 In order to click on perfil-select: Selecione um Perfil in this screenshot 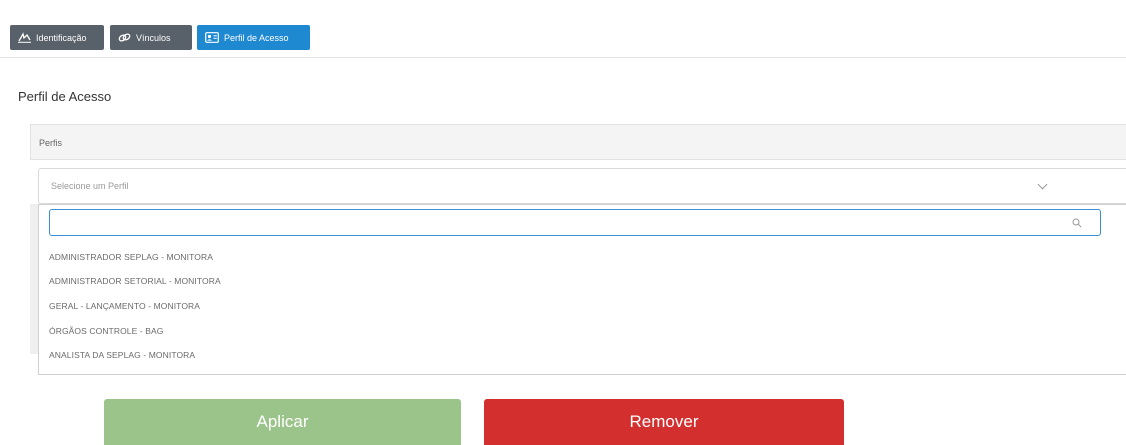, I will do `click(582, 186)`.